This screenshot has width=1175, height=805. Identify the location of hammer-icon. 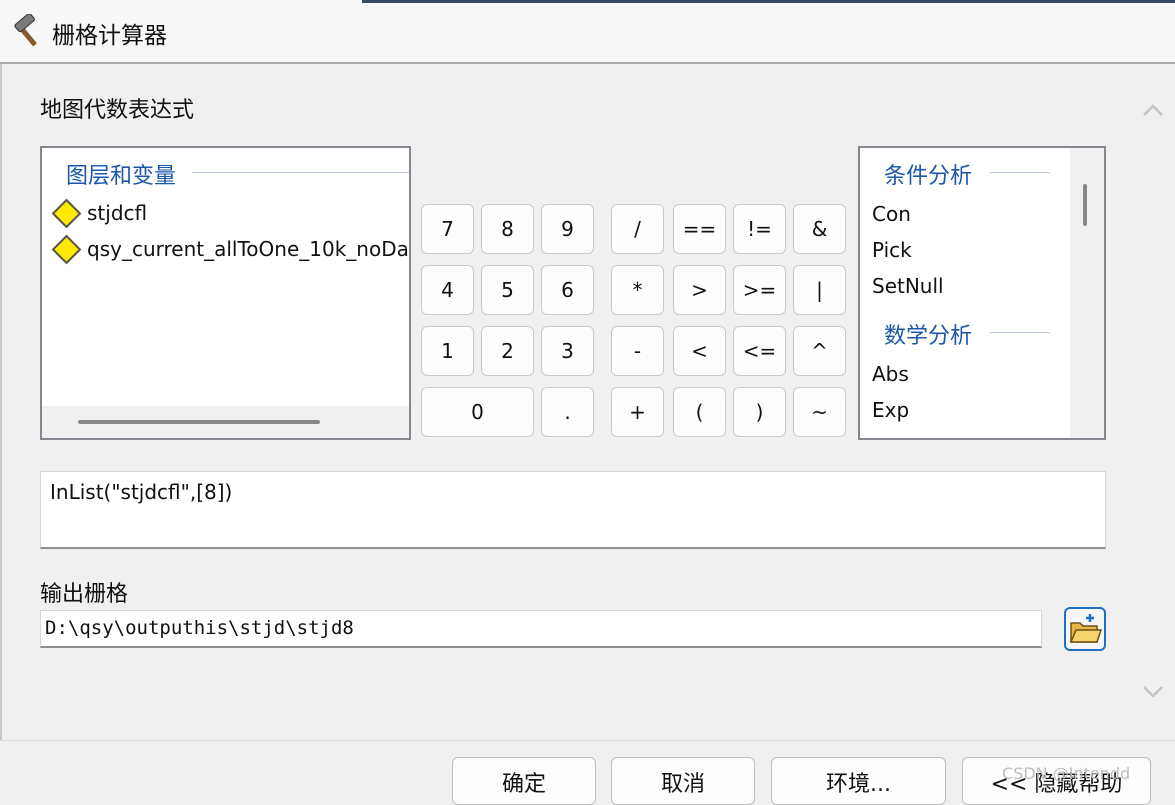
(25, 30).